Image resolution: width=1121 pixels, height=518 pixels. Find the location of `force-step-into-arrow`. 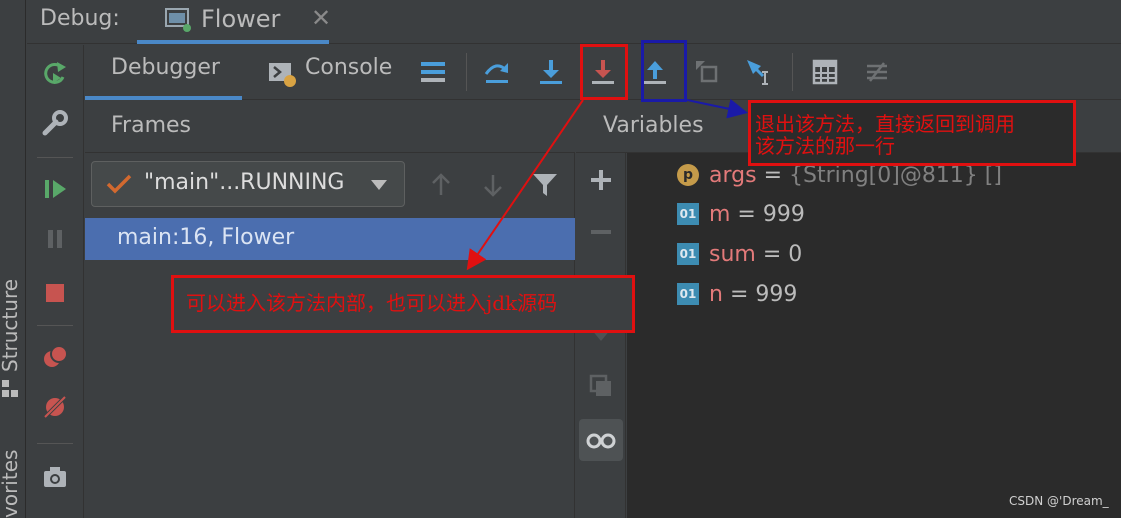

force-step-into-arrow is located at coordinates (525, 185).